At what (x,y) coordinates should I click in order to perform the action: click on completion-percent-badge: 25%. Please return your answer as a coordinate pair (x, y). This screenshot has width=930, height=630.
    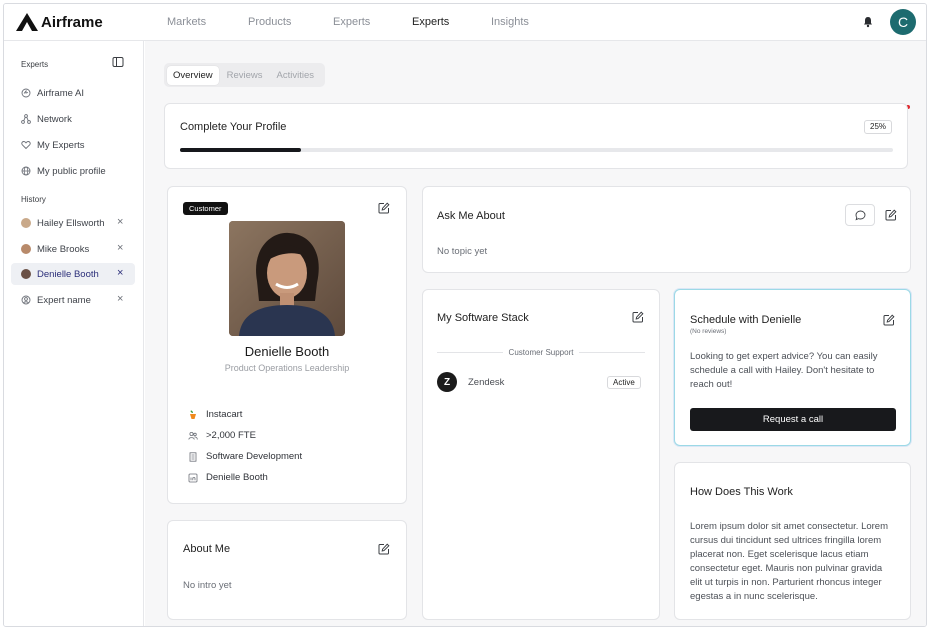
    Looking at the image, I should click on (878, 127).